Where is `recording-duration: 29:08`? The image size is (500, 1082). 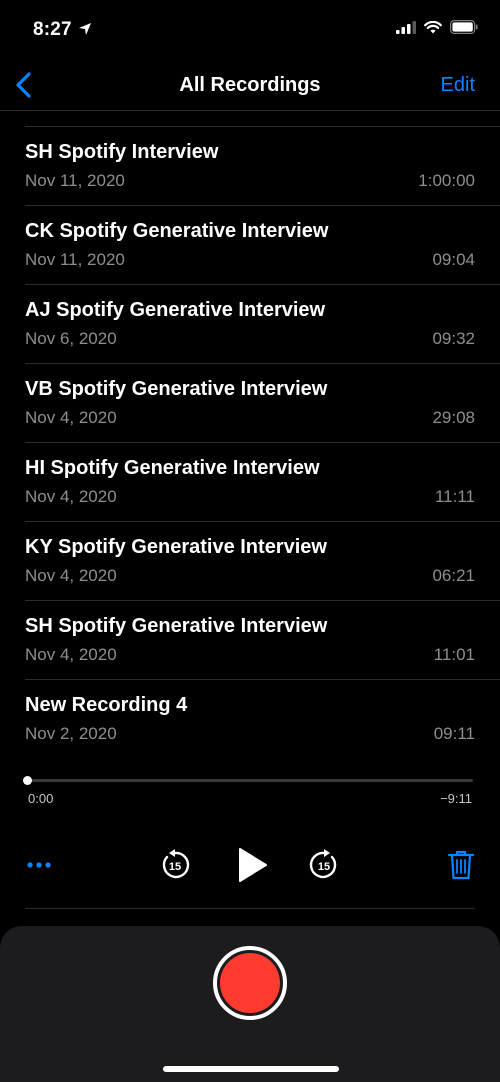 recording-duration: 29:08 is located at coordinates (453, 417).